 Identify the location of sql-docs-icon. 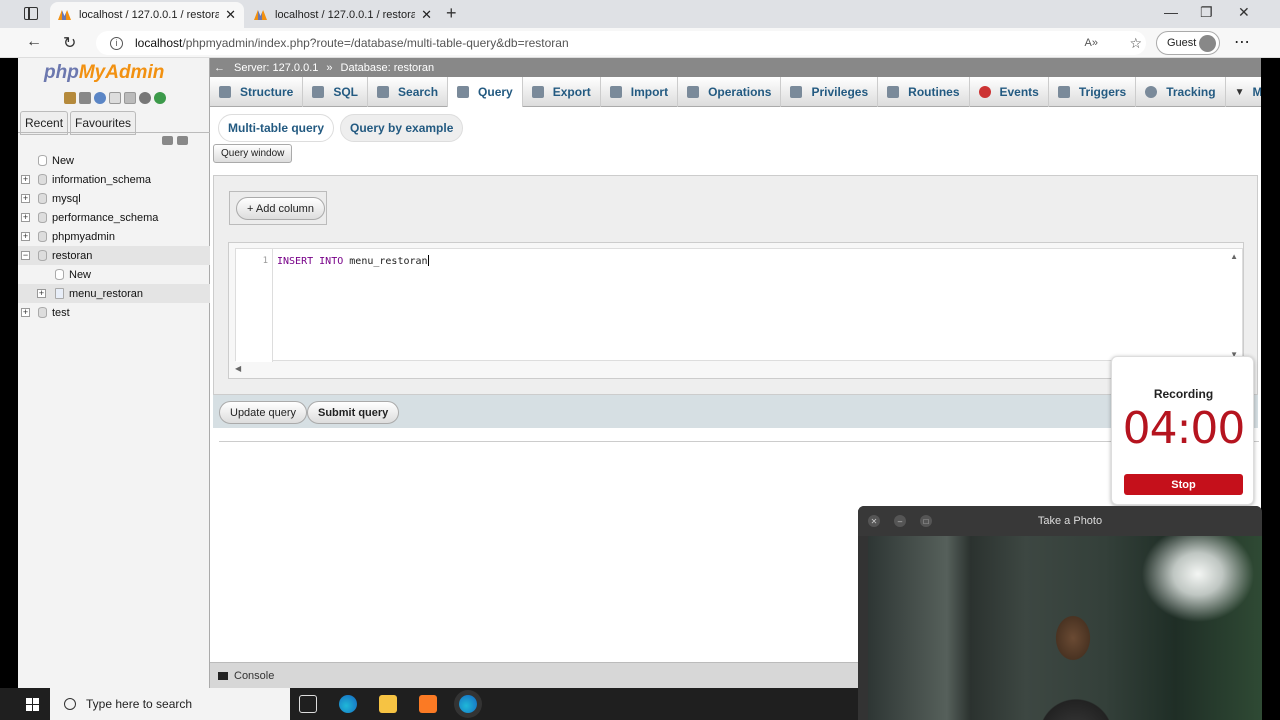
(130, 98).